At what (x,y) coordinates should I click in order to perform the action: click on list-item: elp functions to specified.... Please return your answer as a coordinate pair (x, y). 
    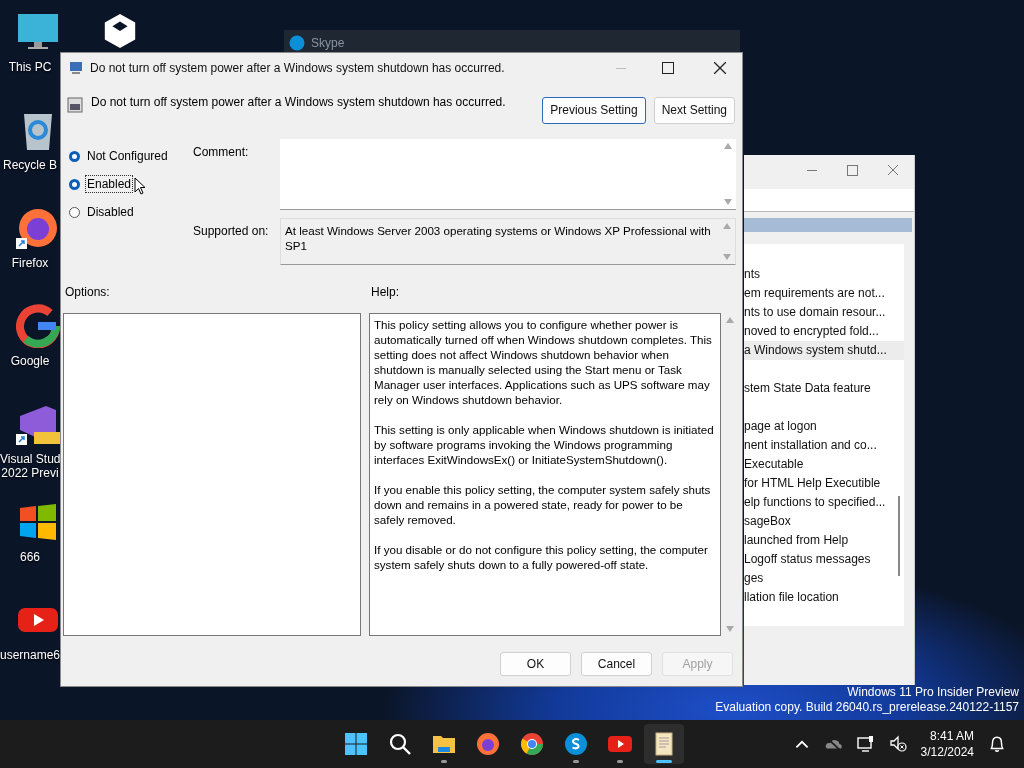
    Looking at the image, I should click on (815, 502).